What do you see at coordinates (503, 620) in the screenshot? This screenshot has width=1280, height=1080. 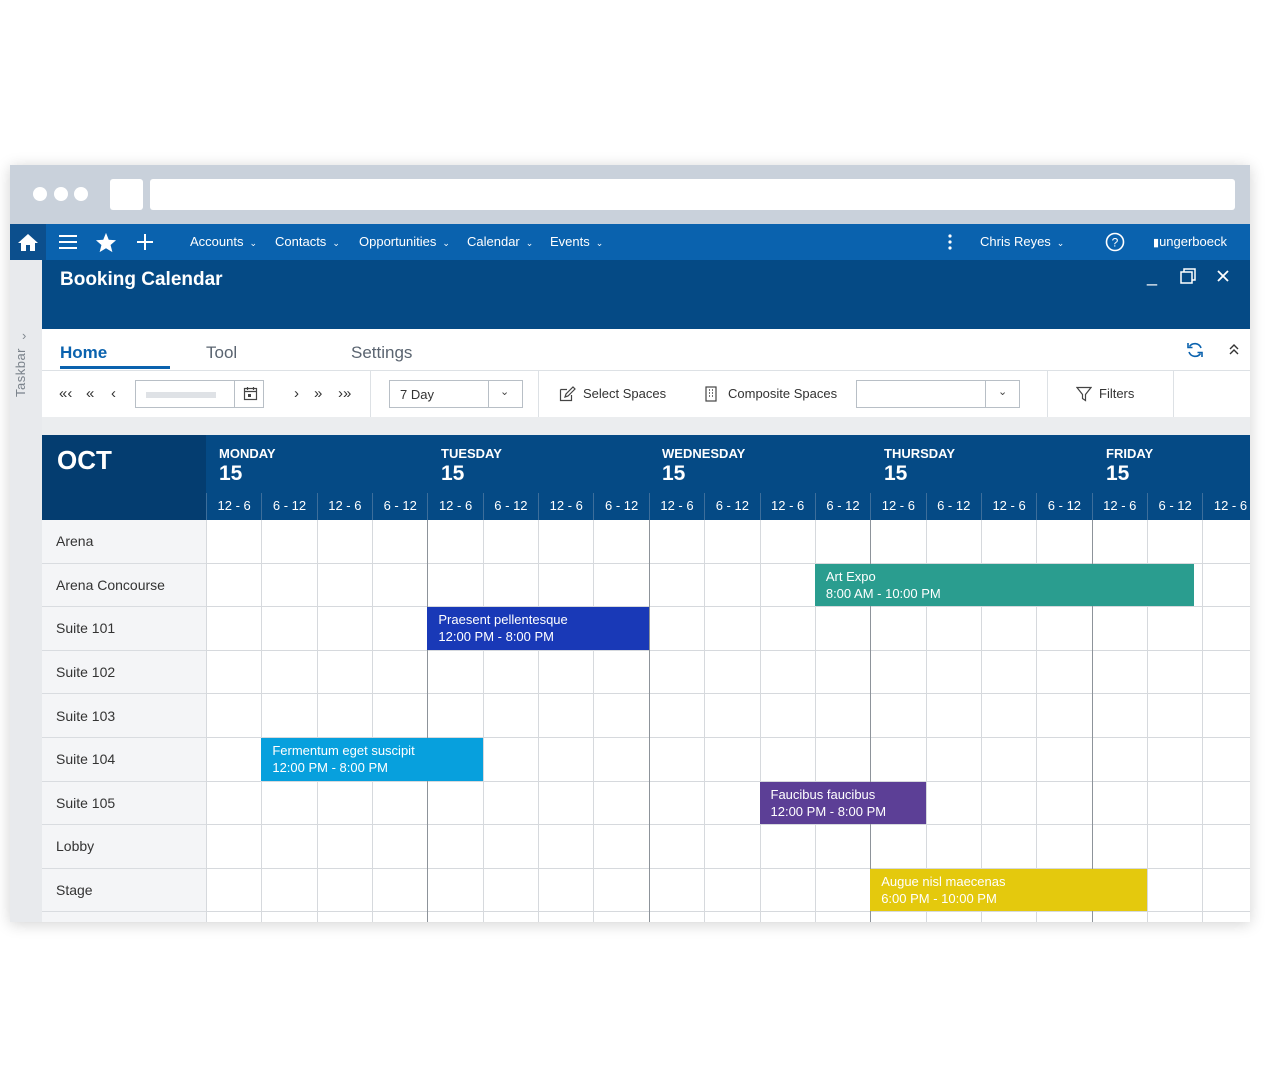 I see `event-title: Praesent pellentesque` at bounding box center [503, 620].